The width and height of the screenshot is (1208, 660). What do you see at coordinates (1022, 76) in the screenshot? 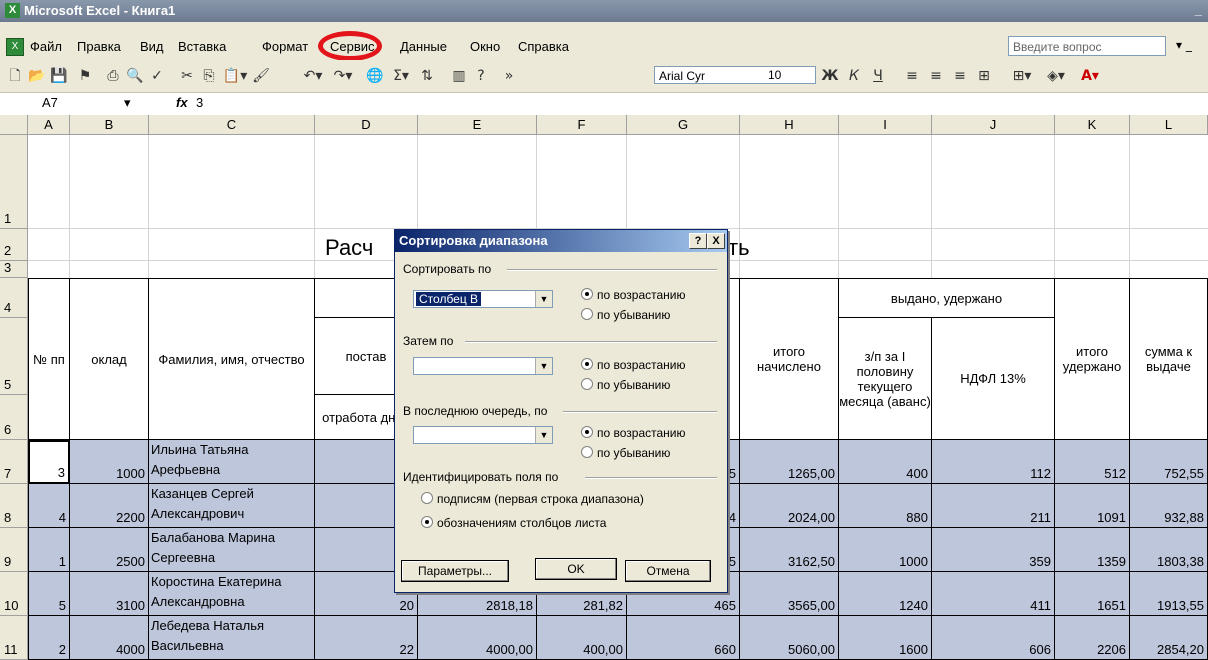
I see `borders-icon: ⊞▾` at bounding box center [1022, 76].